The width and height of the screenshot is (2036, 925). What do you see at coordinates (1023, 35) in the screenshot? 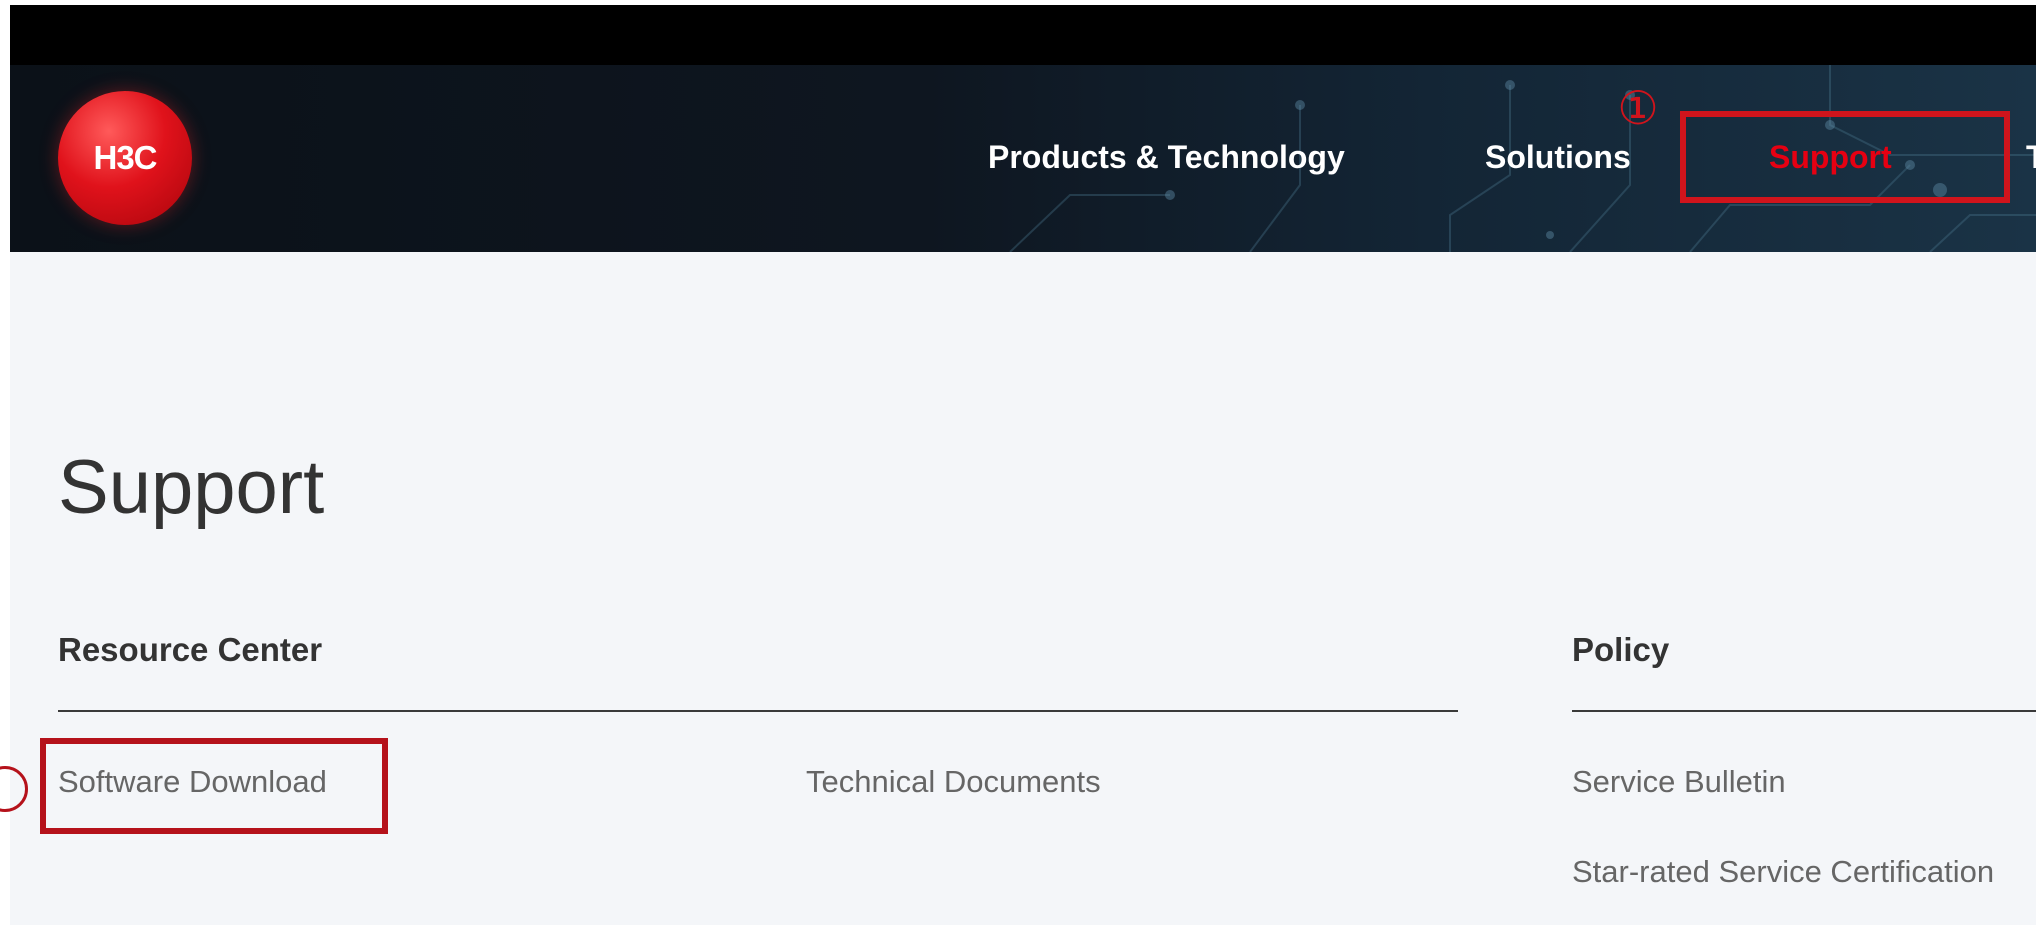
I see `top-black-bar` at bounding box center [1023, 35].